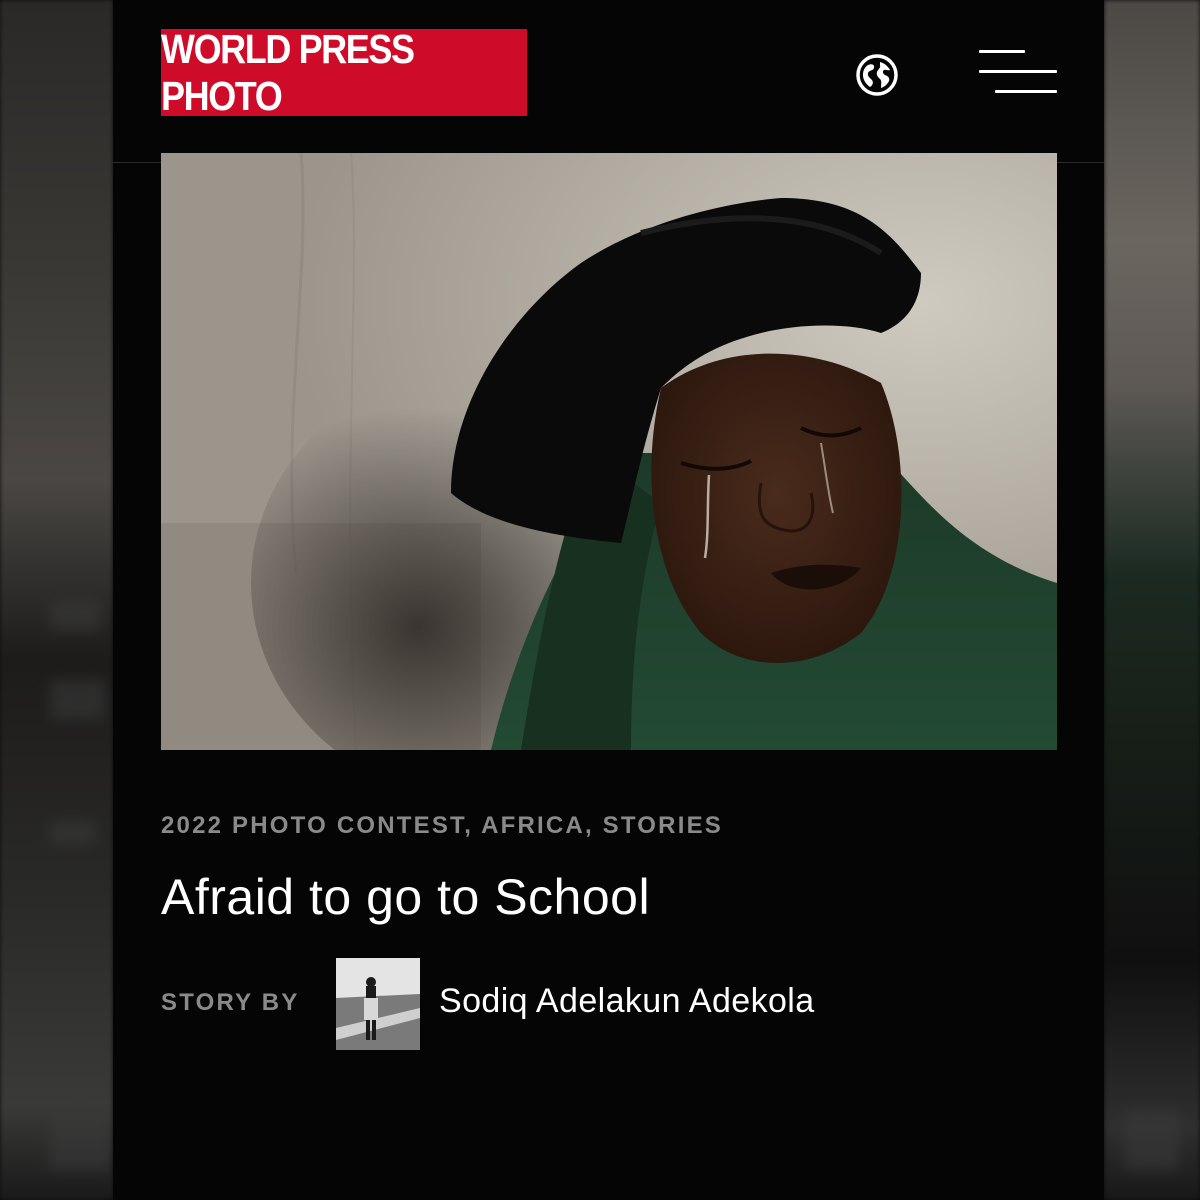  I want to click on author-name-link: Sodiq Adelakun Adekola, so click(627, 1001).